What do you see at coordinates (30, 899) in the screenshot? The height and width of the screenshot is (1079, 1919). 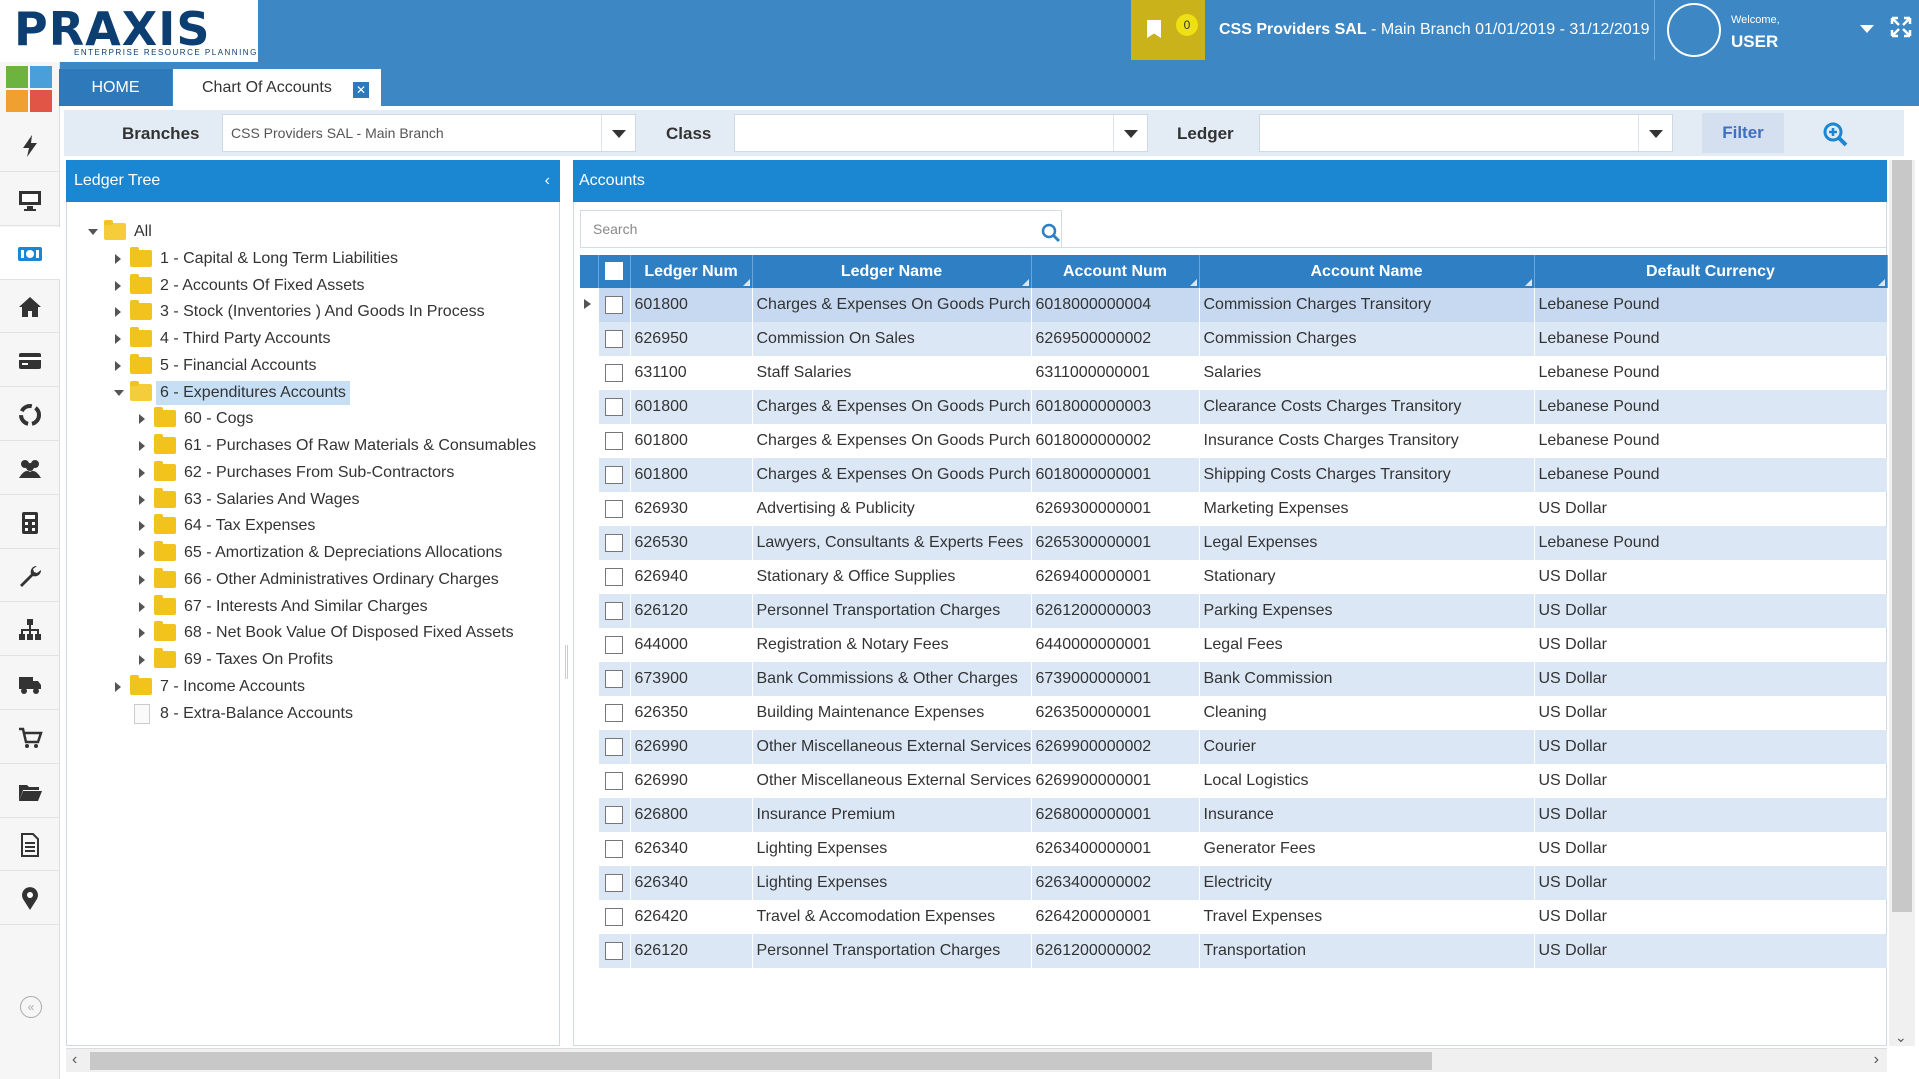 I see `rail-item-map-pin` at bounding box center [30, 899].